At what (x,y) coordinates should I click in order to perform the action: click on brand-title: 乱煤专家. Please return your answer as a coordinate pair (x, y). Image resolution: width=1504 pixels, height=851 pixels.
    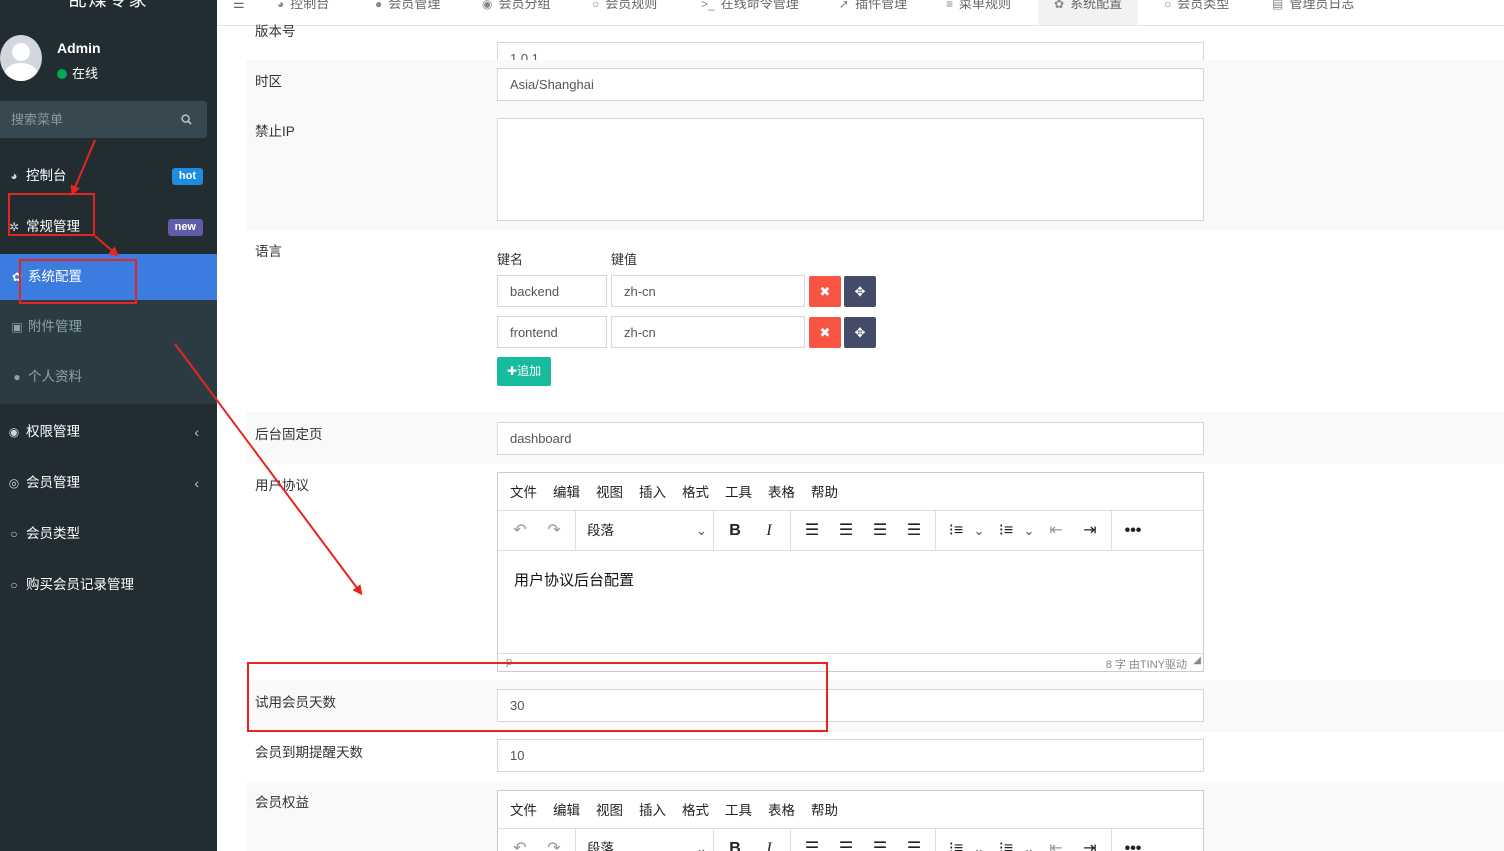
    Looking at the image, I should click on (108, 5).